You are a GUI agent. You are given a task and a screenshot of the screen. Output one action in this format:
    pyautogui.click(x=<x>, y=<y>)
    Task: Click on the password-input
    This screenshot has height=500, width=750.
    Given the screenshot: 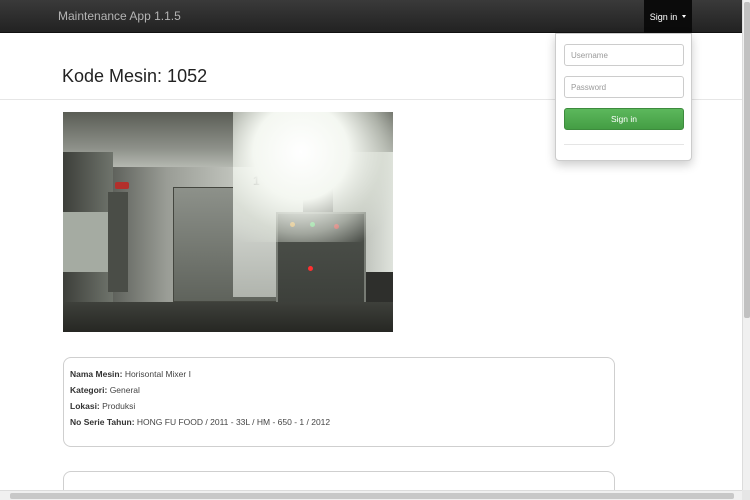 What is the action you would take?
    pyautogui.click(x=624, y=87)
    